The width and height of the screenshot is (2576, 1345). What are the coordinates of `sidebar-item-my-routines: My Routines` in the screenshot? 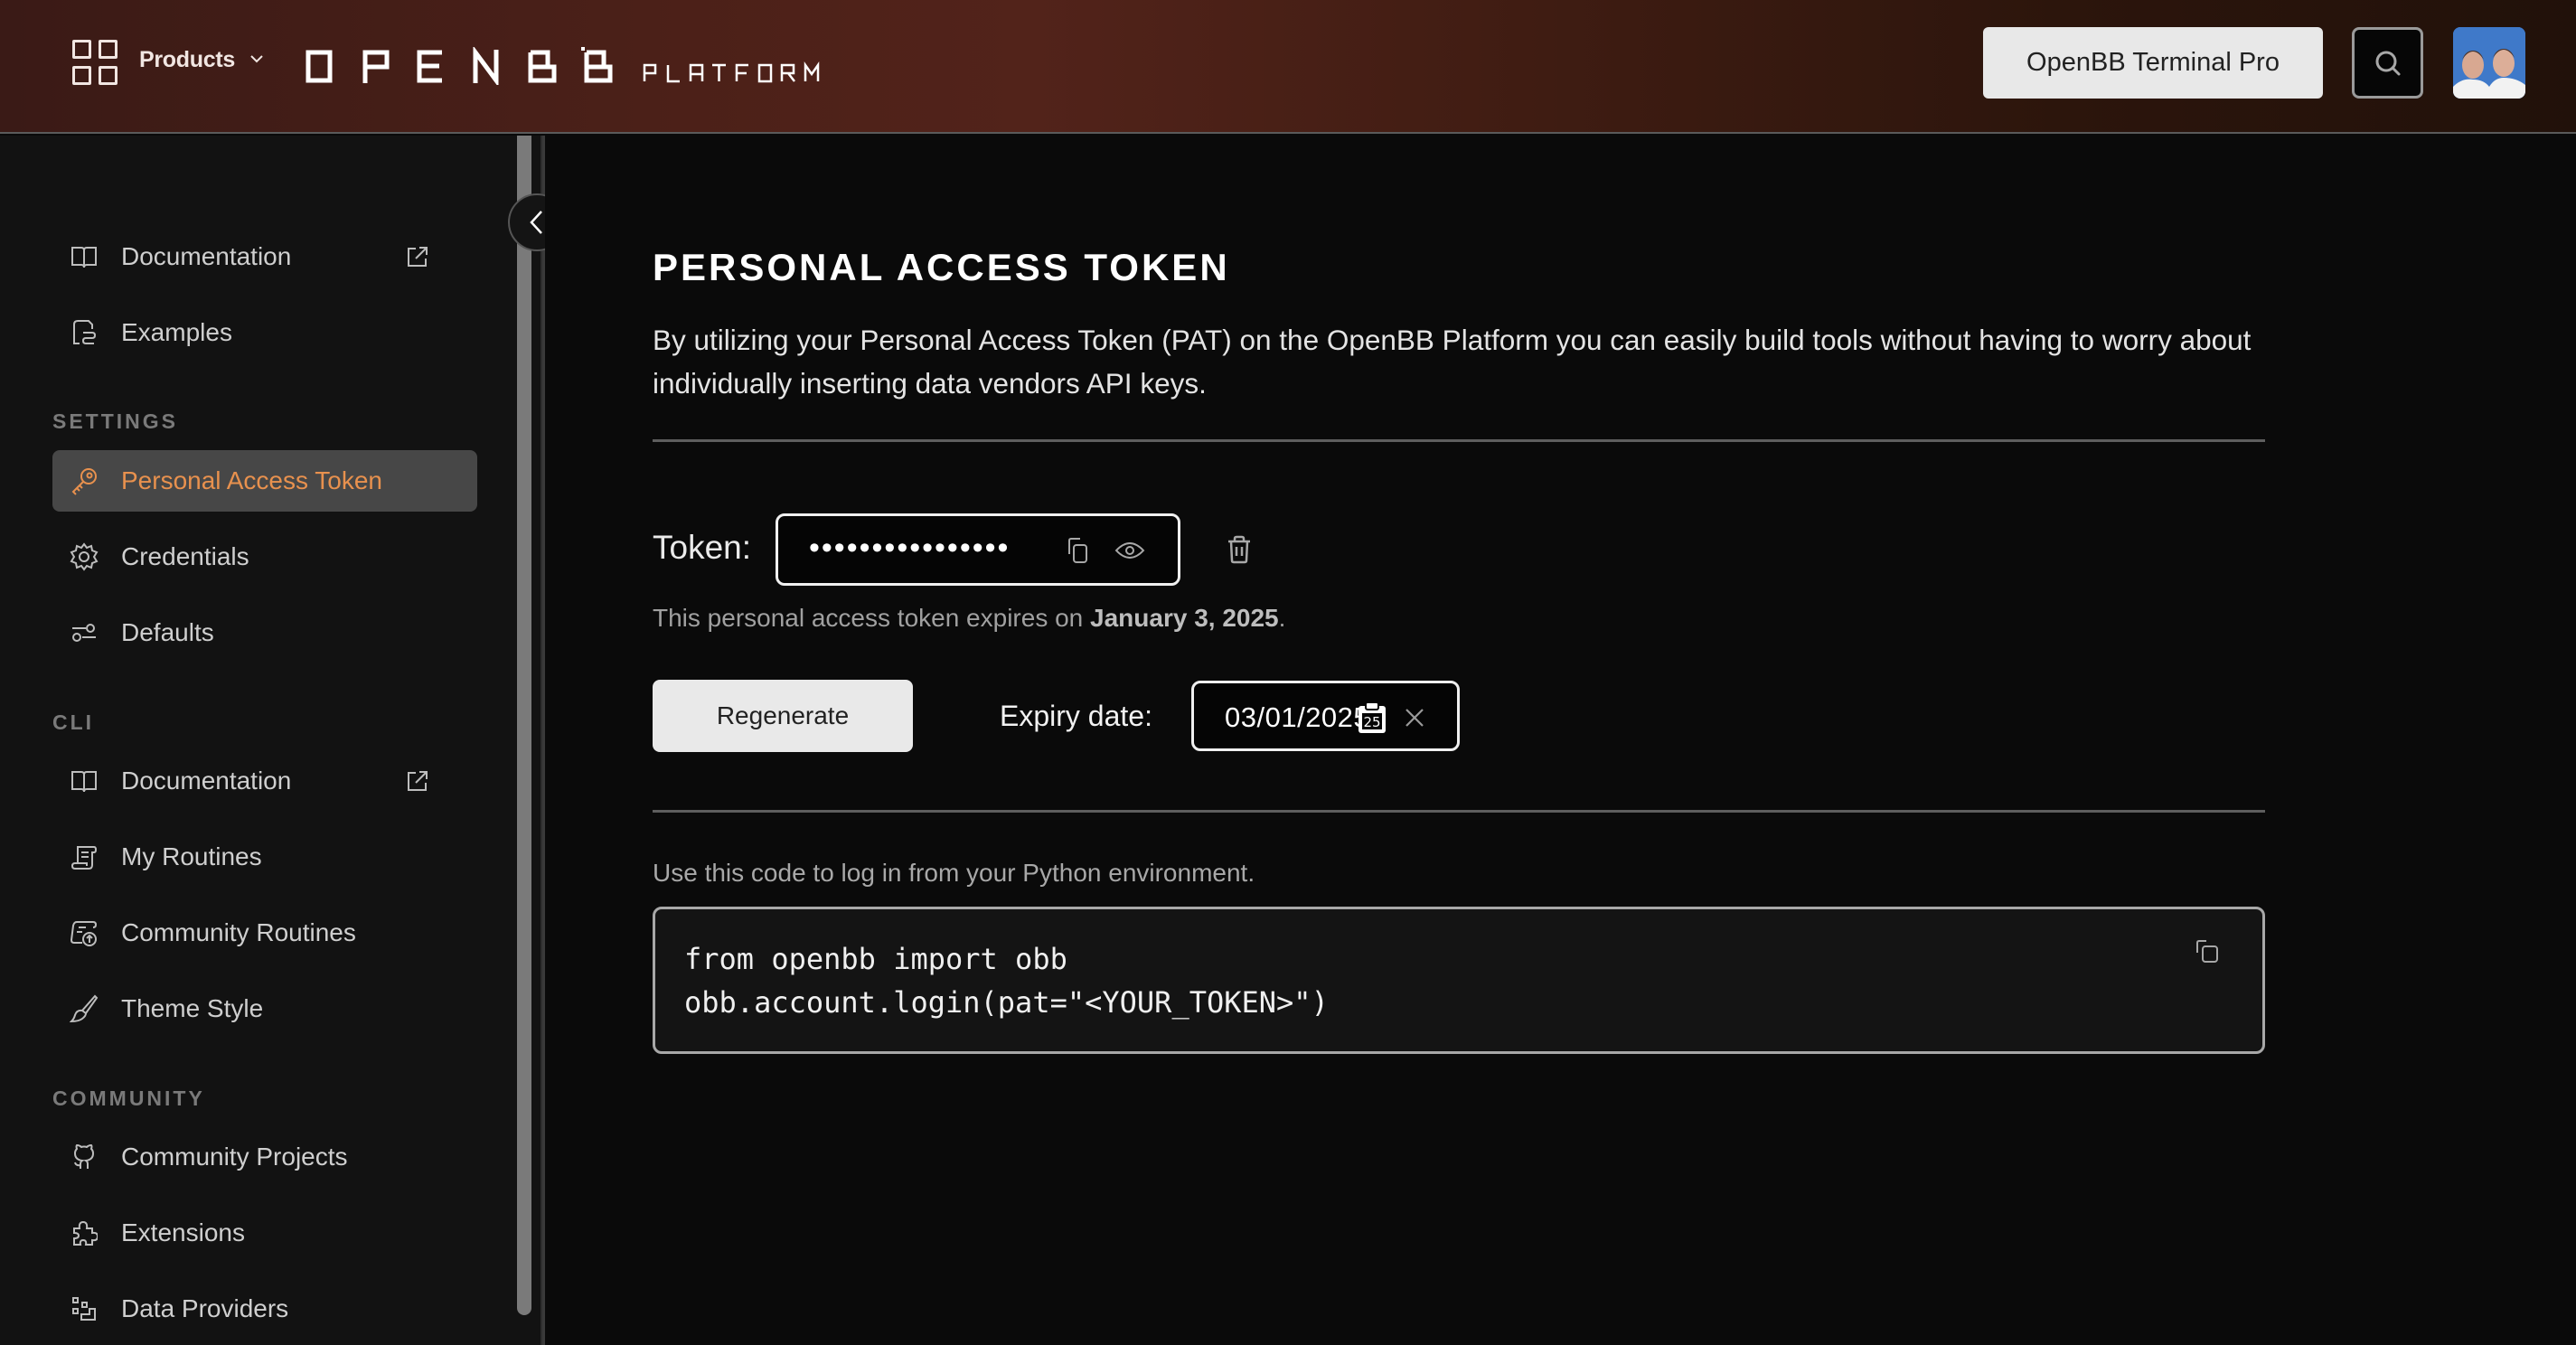 It's located at (265, 857).